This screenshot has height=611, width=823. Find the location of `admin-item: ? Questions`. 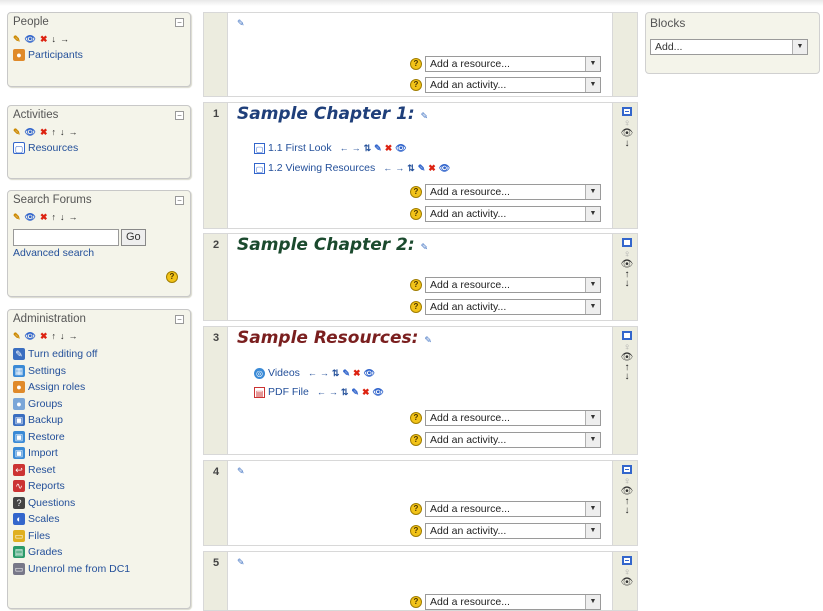

admin-item: ? Questions is located at coordinates (99, 503).